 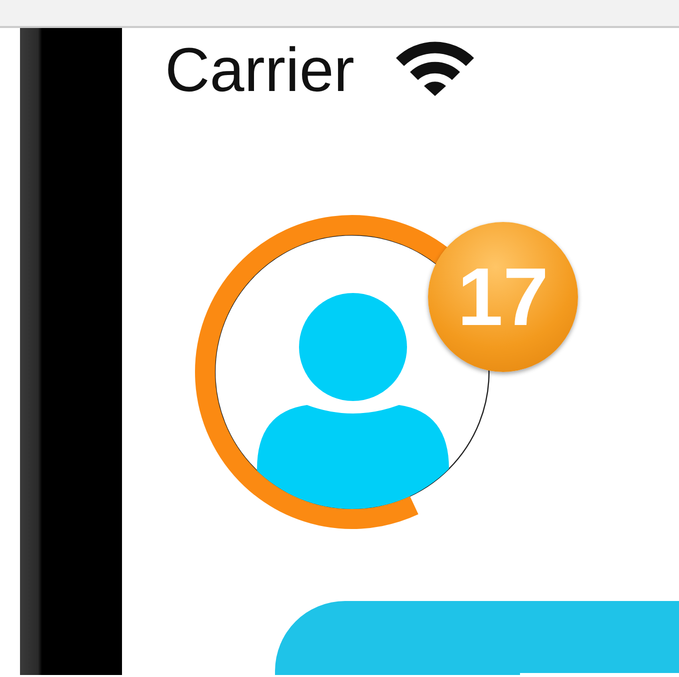 I want to click on action-button, so click(x=477, y=638).